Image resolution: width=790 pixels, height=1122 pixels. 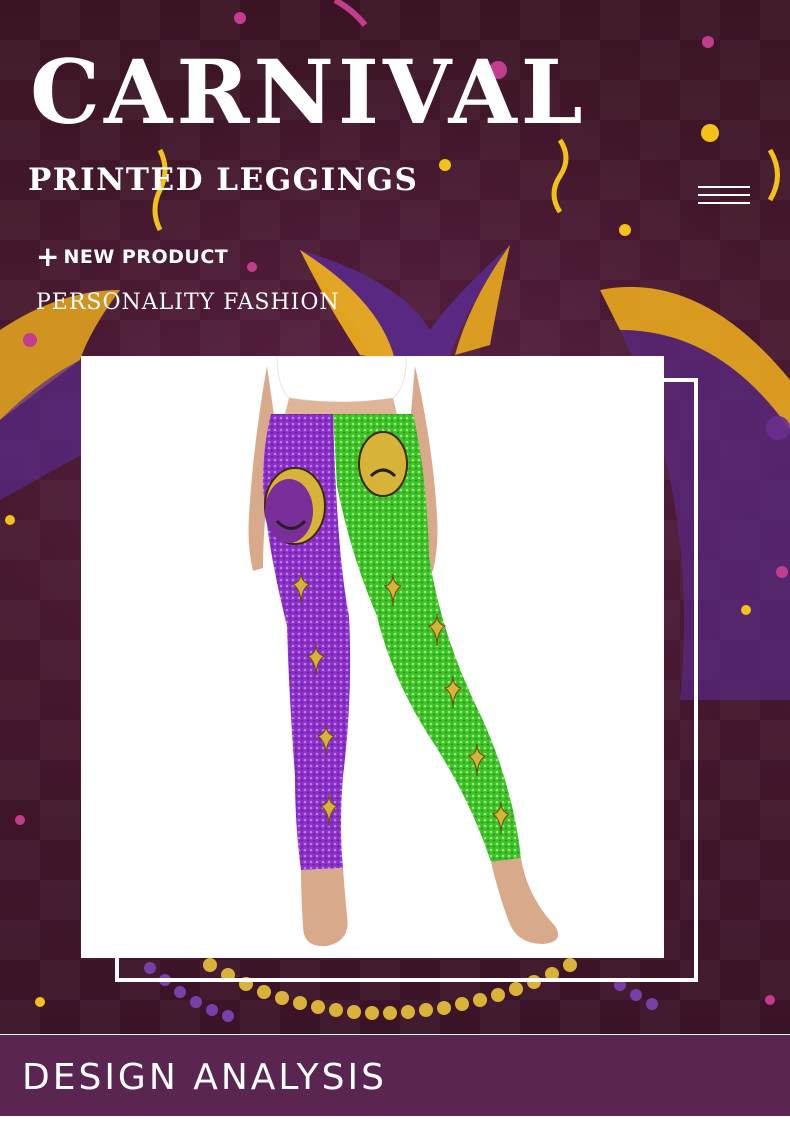 What do you see at coordinates (395, 1075) in the screenshot?
I see `section-header-band: DESIGN ANALYSIS` at bounding box center [395, 1075].